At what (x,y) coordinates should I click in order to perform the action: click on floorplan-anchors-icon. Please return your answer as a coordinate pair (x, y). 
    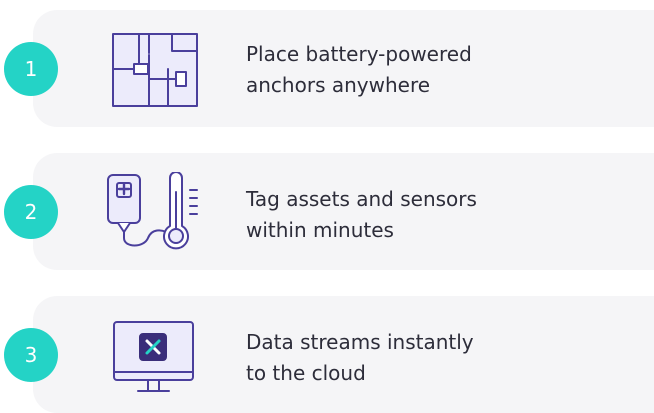
    Looking at the image, I should click on (155, 70).